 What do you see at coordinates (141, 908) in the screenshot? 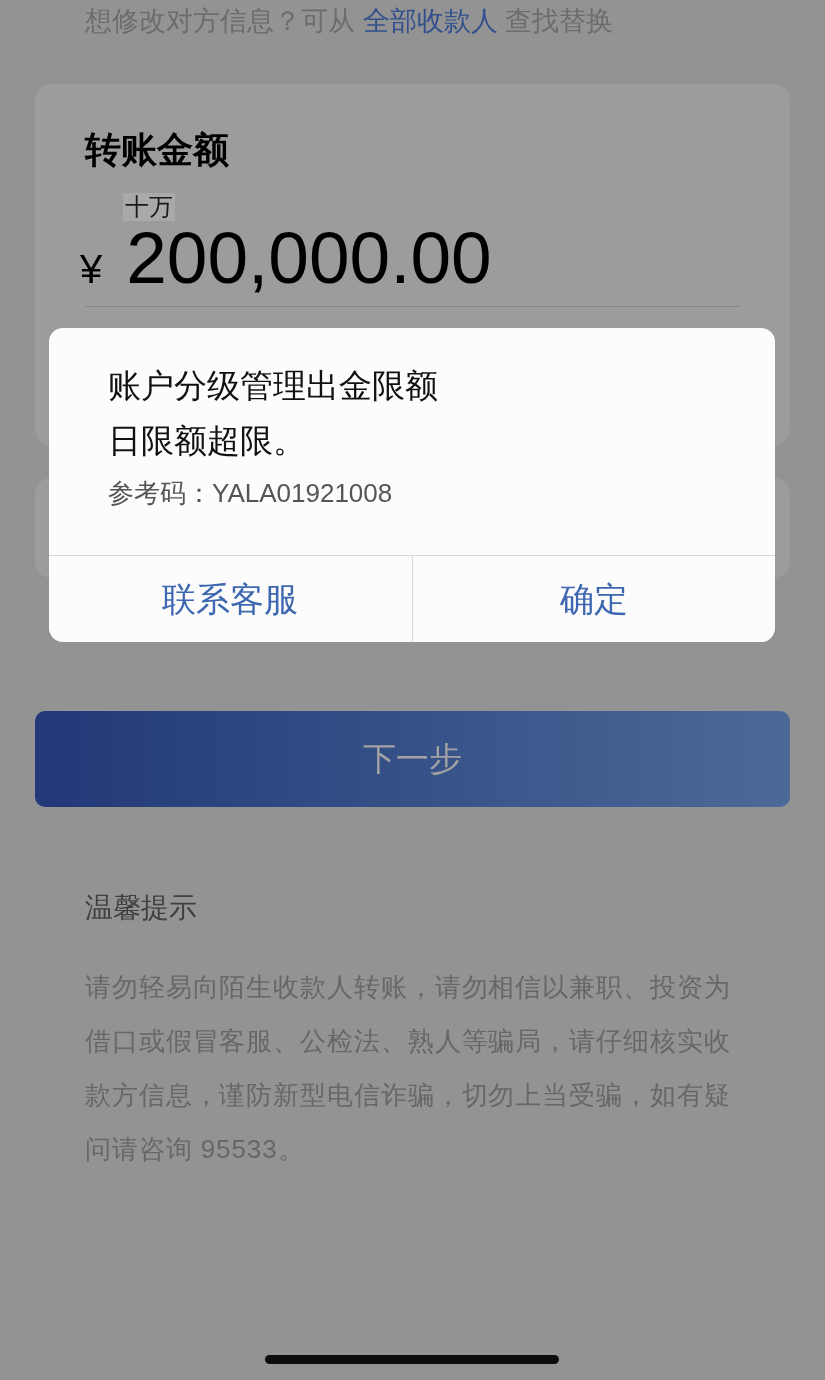
I see `tips-title: 温馨提示` at bounding box center [141, 908].